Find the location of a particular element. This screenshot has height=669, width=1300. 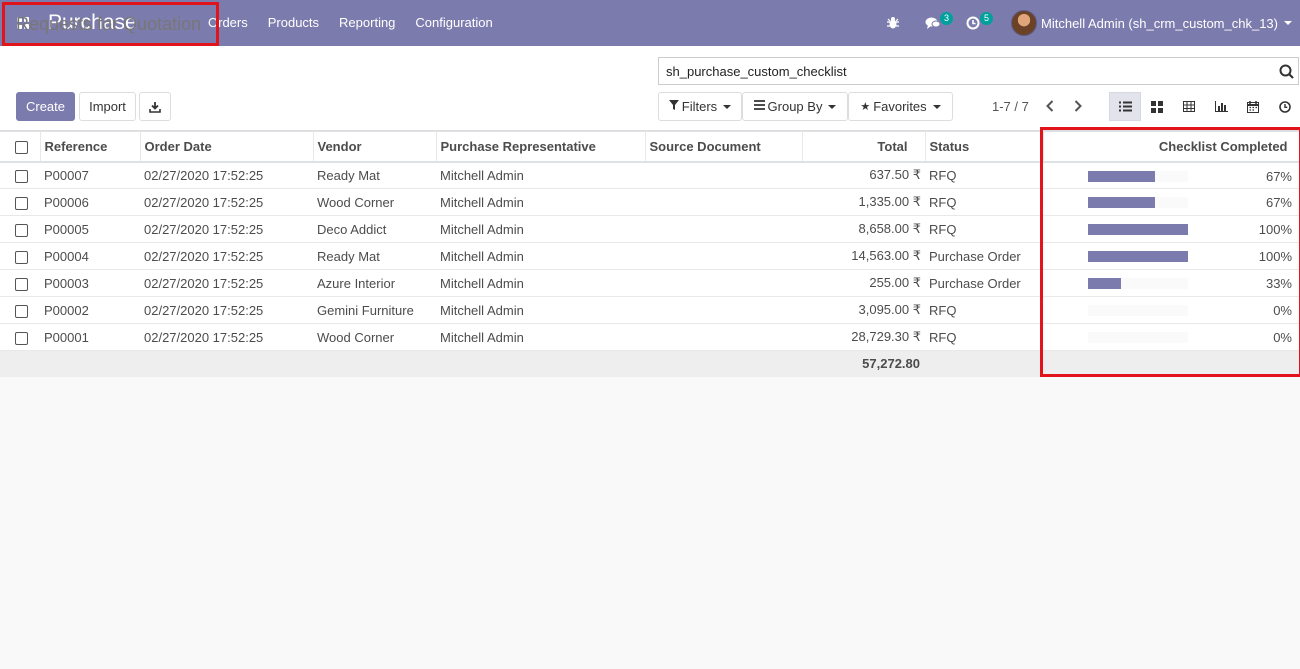

import-button: Import is located at coordinates (107, 106).